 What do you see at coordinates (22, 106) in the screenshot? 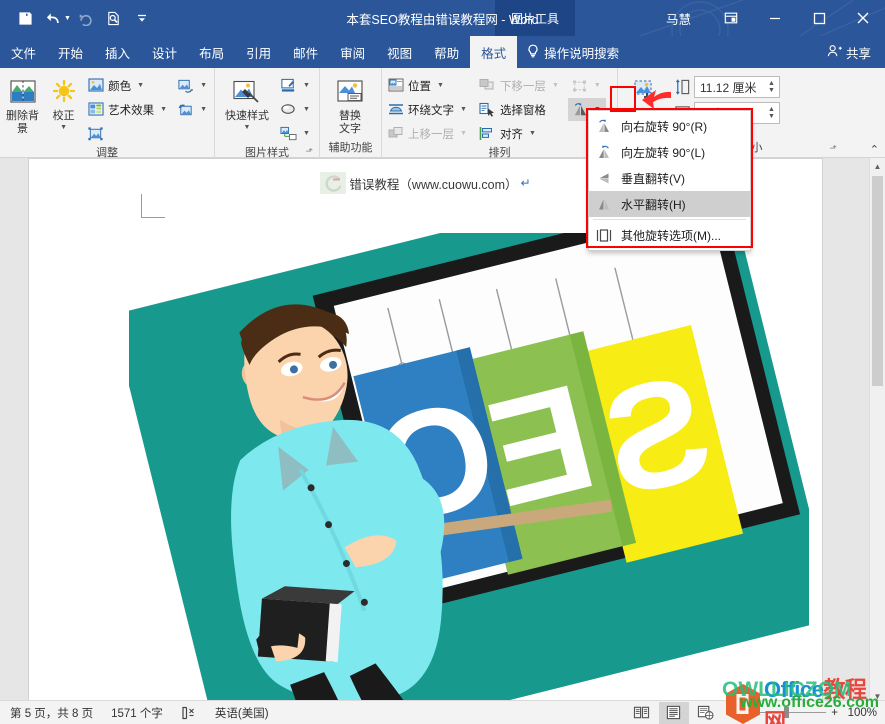
I see `remove-background-button: 删除背景` at bounding box center [22, 106].